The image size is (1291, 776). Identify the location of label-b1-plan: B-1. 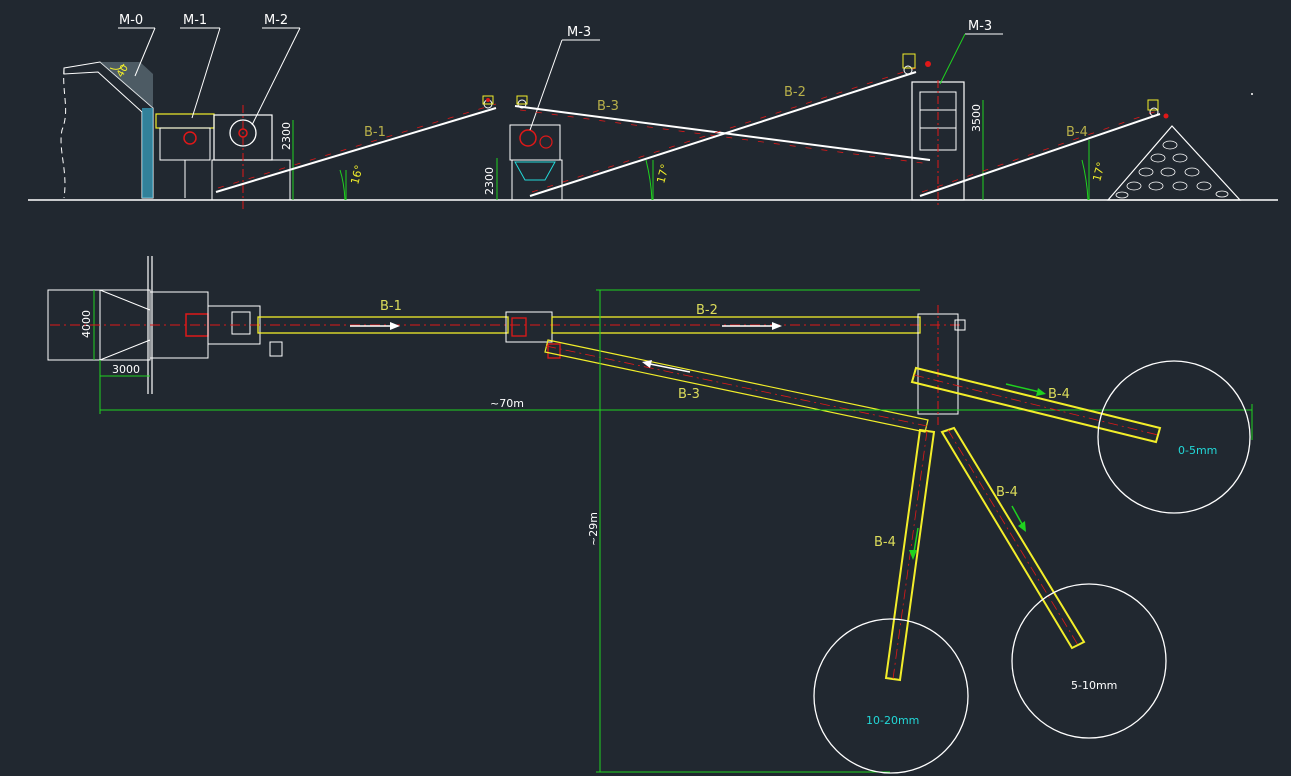
(391, 306).